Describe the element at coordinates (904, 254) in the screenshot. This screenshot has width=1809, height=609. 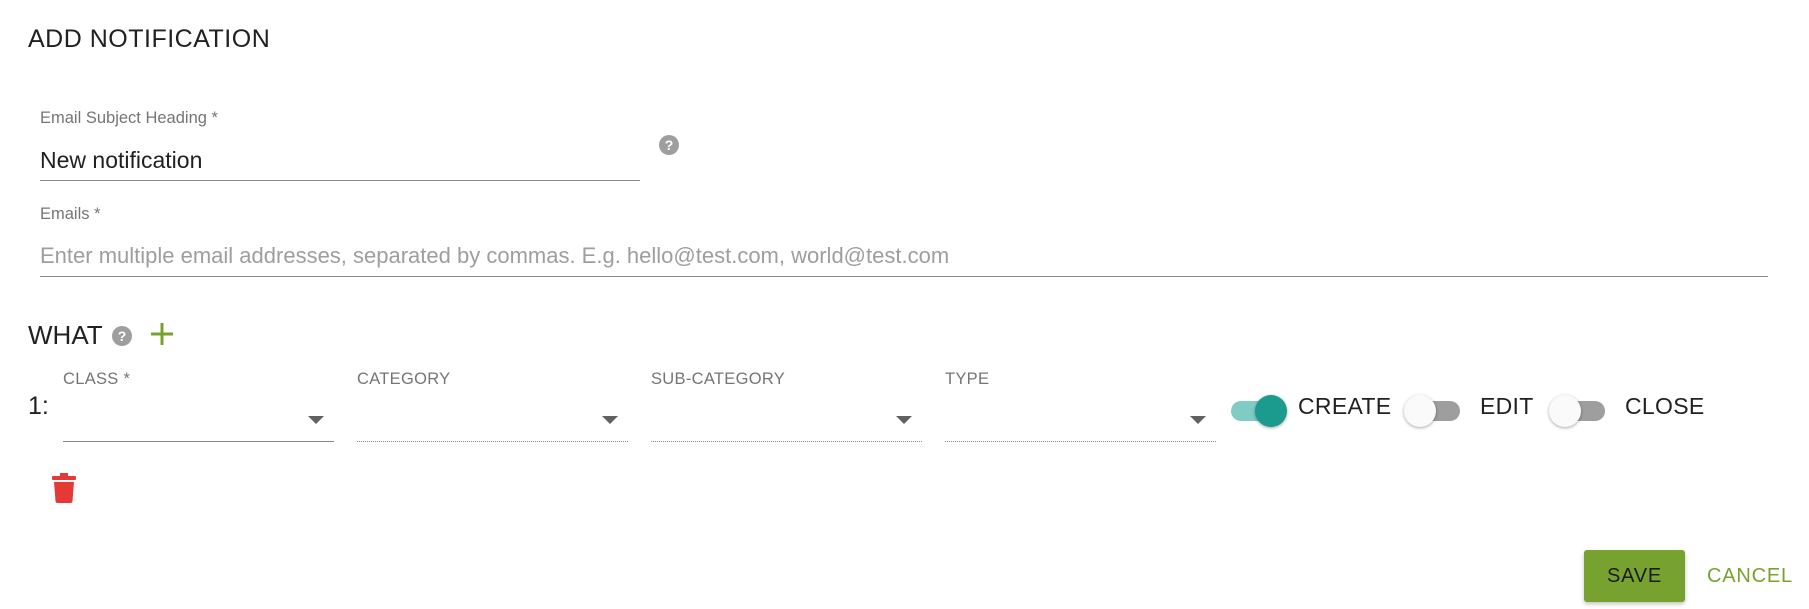
I see `emails-input` at that location.